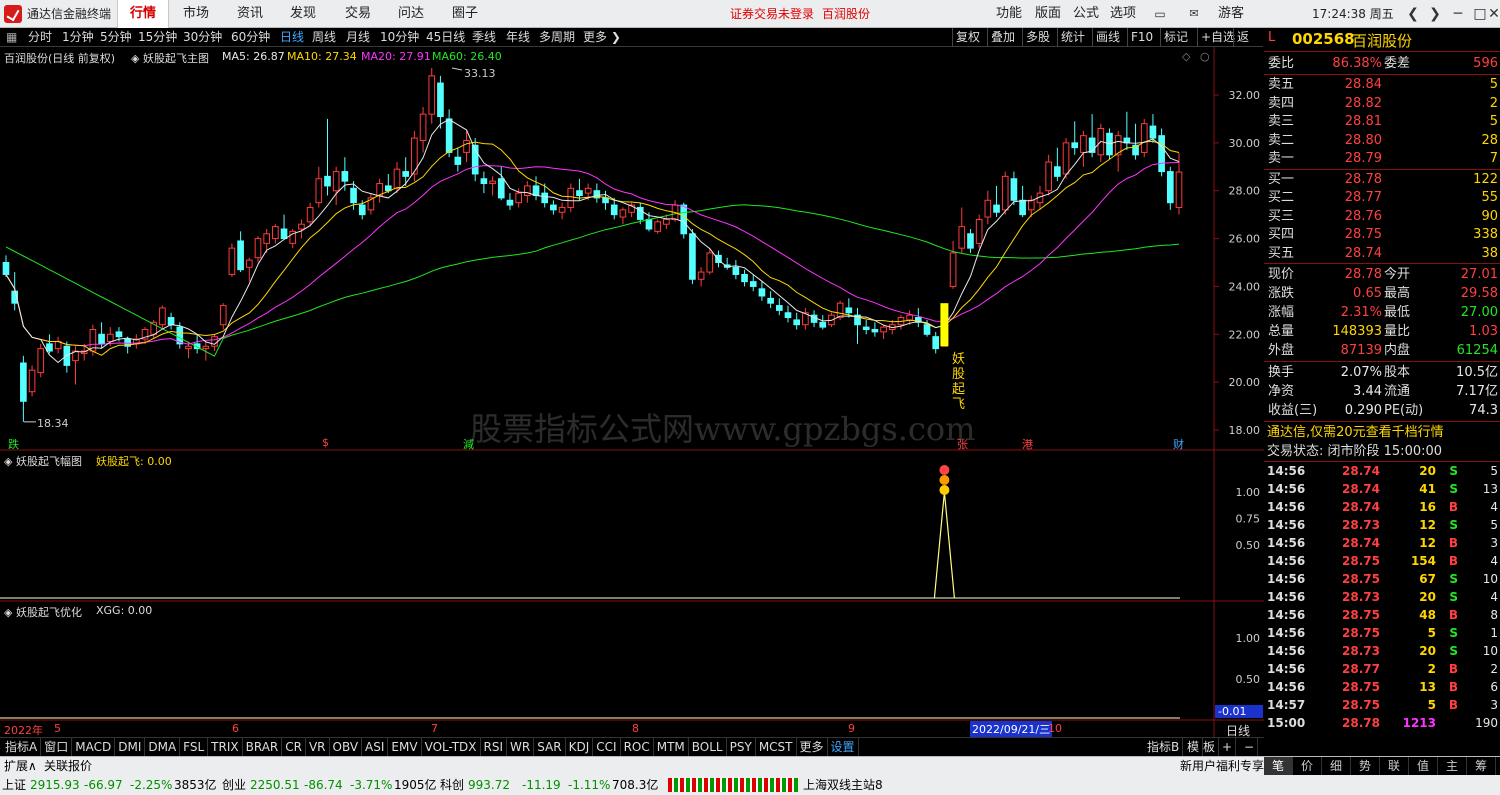 This screenshot has width=1500, height=795. I want to click on sell-level-5: 卖五 28.84 5, so click(1382, 84).